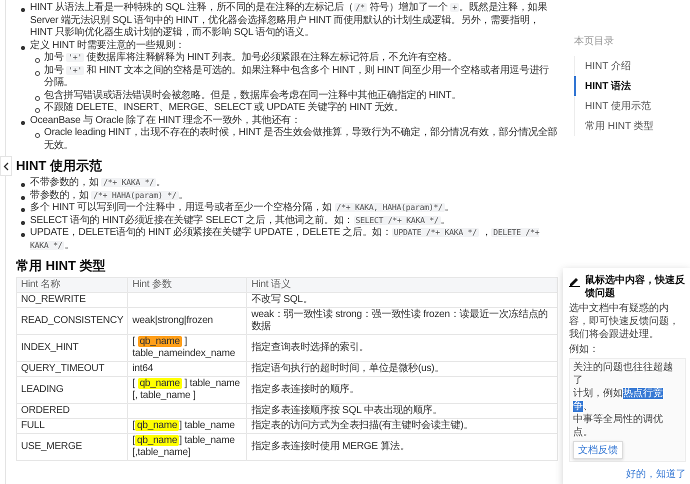  I want to click on table-cell: LEADING, so click(72, 390).